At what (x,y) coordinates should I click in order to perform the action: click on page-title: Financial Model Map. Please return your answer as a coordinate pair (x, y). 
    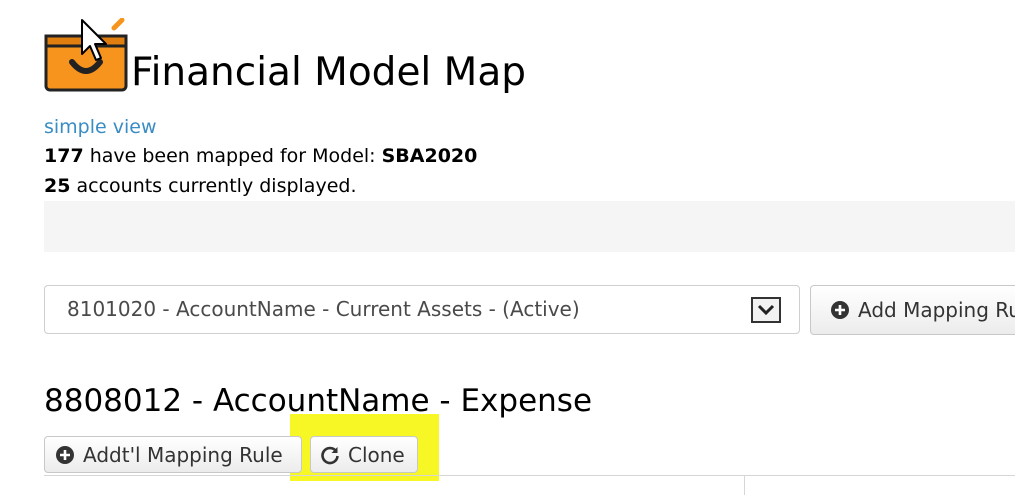
    Looking at the image, I should click on (328, 72).